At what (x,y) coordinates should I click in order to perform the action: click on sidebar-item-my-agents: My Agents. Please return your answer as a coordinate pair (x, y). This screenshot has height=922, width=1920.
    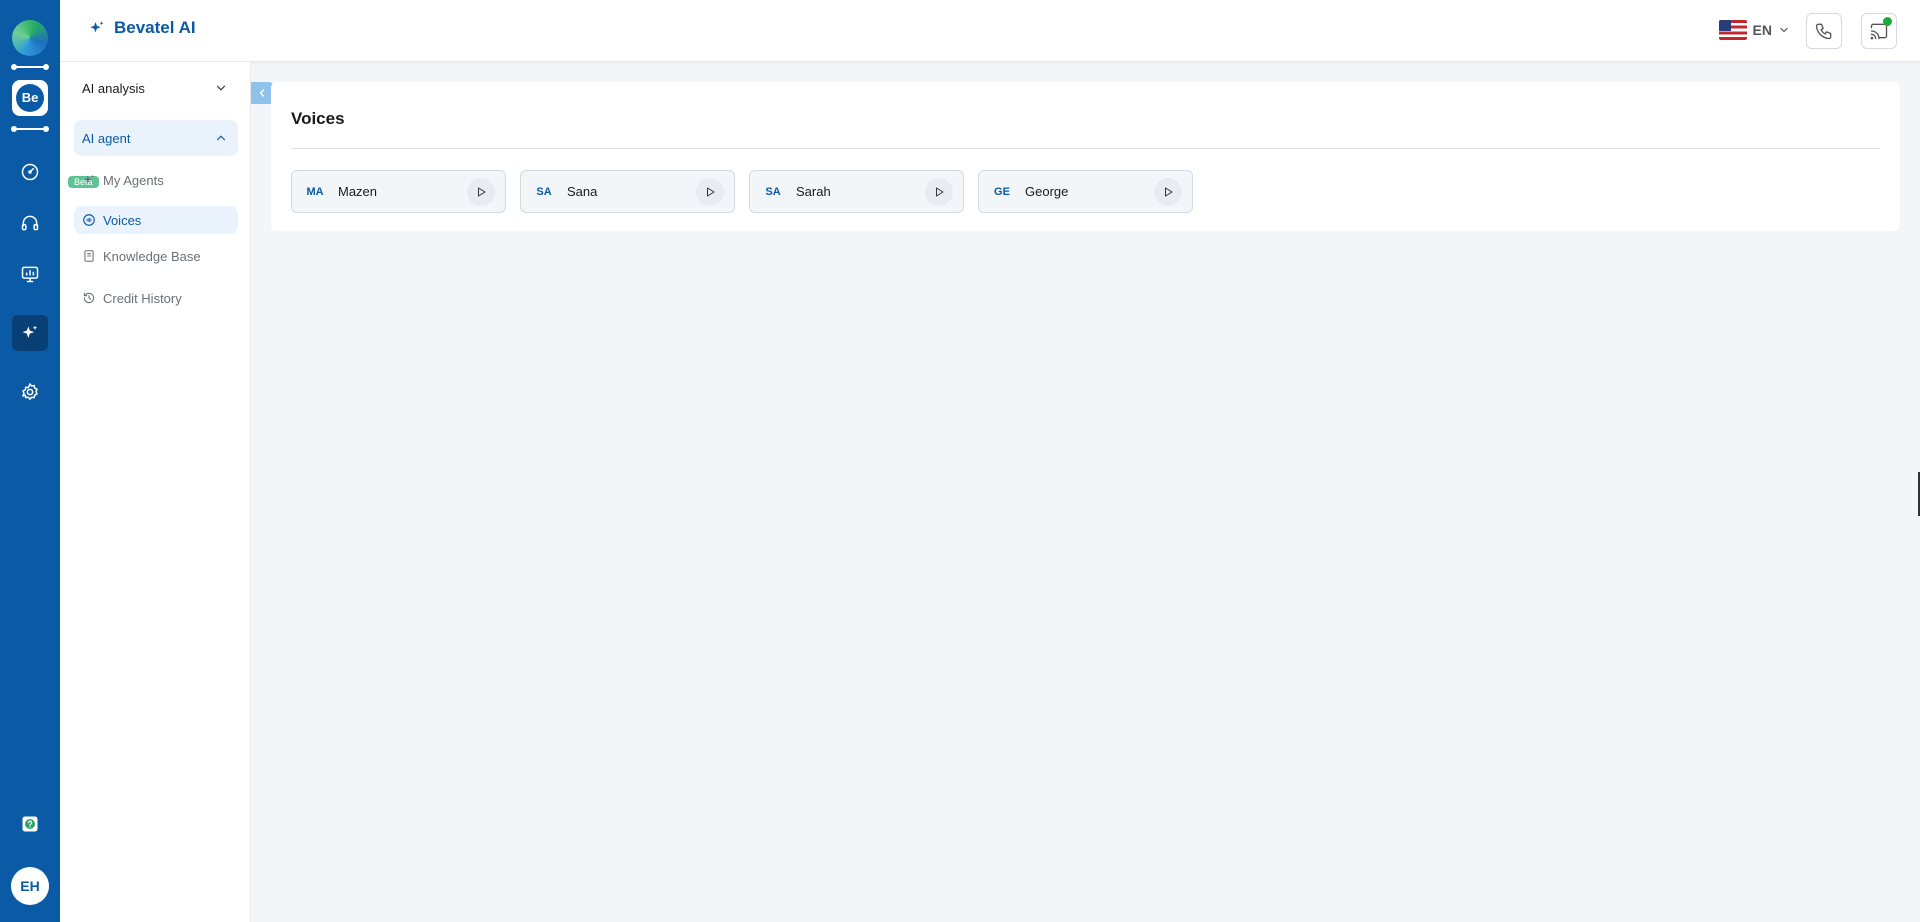
    Looking at the image, I should click on (156, 180).